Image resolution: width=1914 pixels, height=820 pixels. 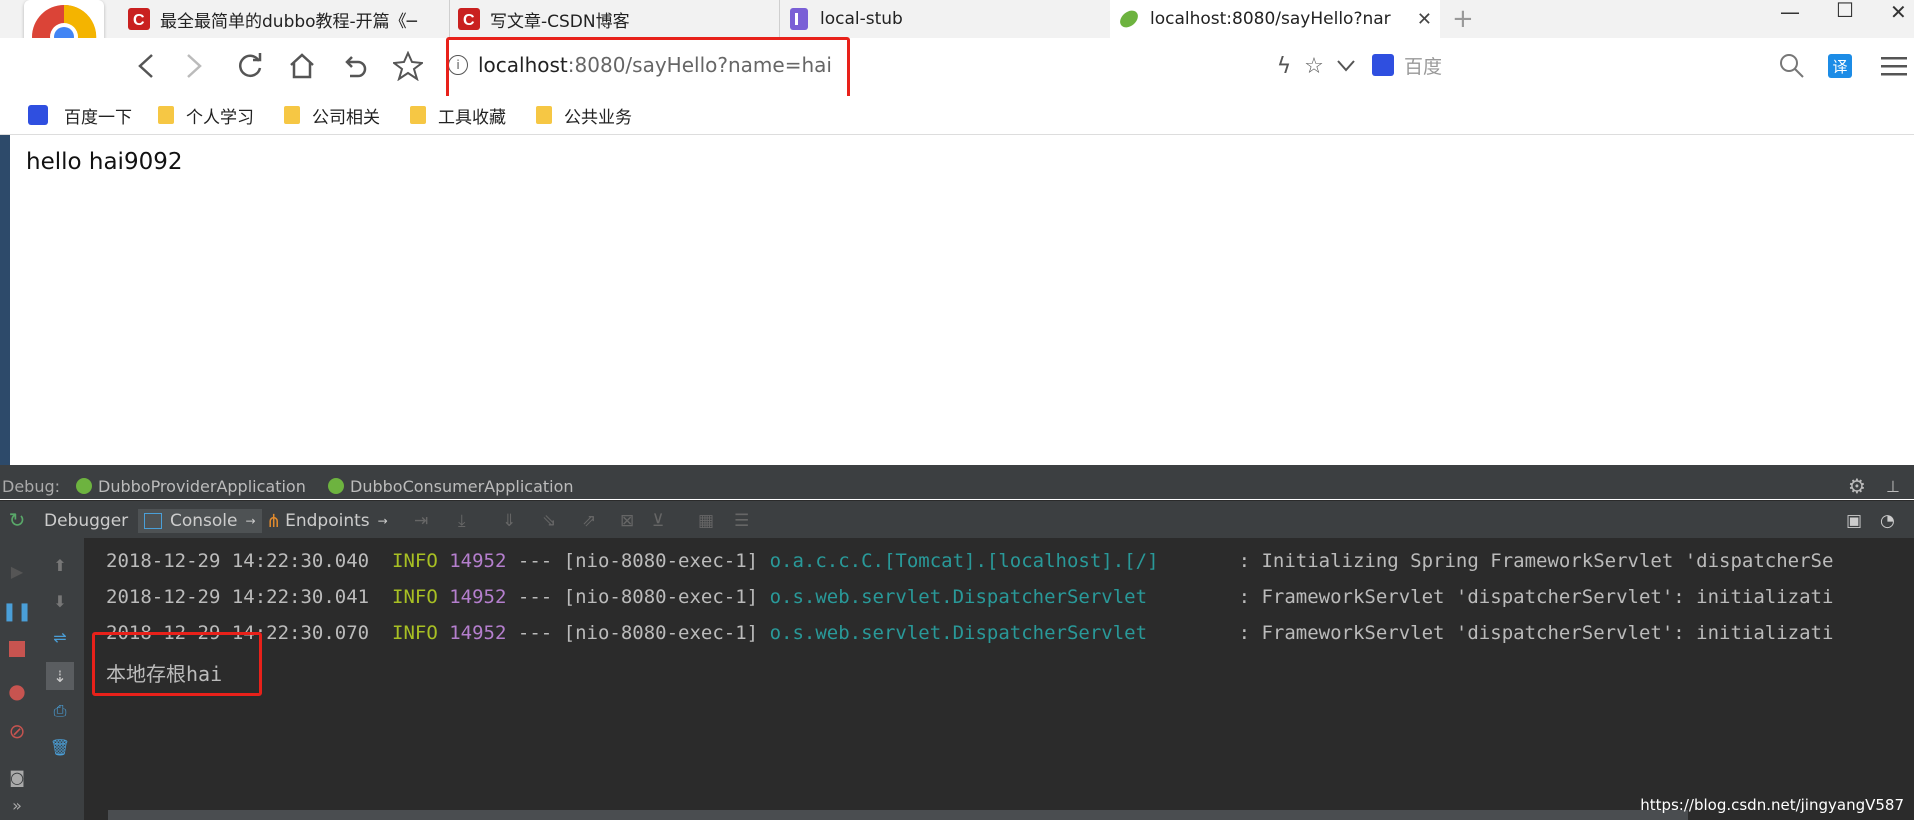 What do you see at coordinates (206, 115) in the screenshot?
I see `bookmark-folder: 个人学习` at bounding box center [206, 115].